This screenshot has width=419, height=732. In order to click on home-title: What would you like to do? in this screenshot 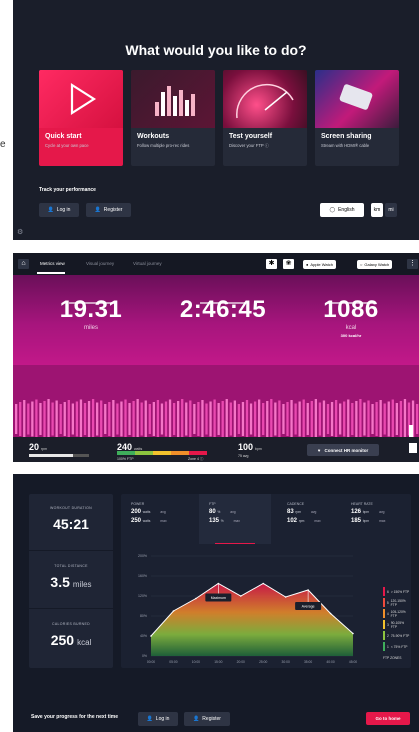, I will do `click(216, 50)`.